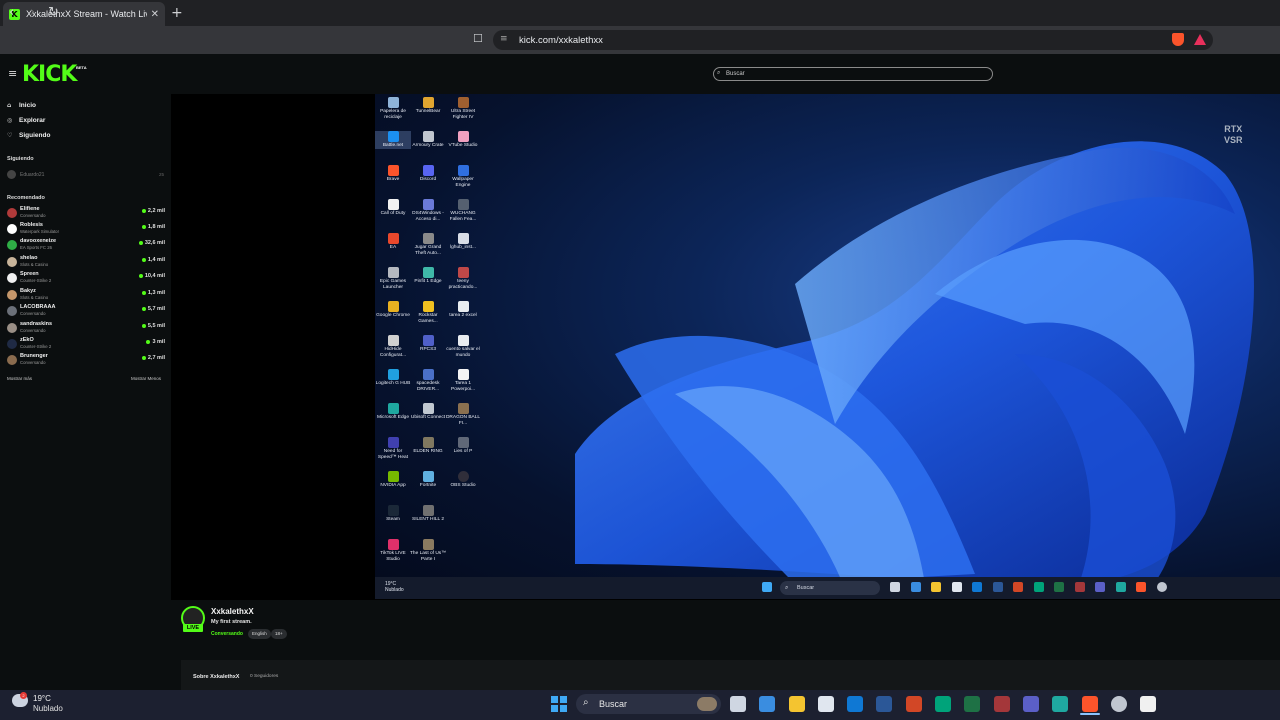 The image size is (1280, 720). Describe the element at coordinates (393, 476) in the screenshot. I see `nvidia-icon` at that location.